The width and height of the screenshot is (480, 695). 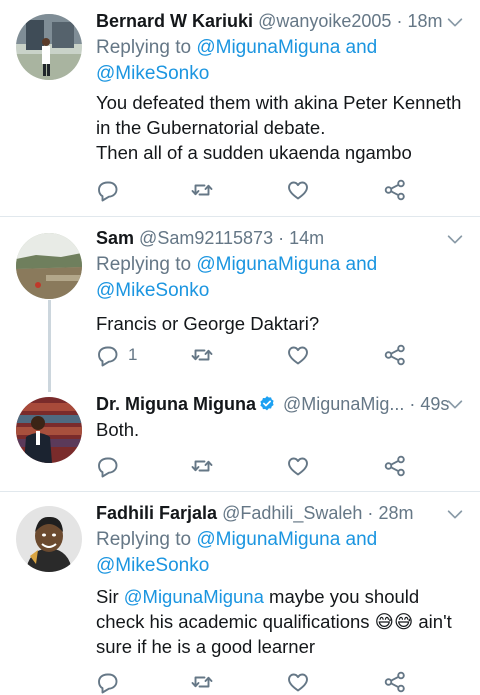 What do you see at coordinates (254, 152) in the screenshot?
I see `tweet-text-line: Then all of a sudden ukaenda ngambo` at bounding box center [254, 152].